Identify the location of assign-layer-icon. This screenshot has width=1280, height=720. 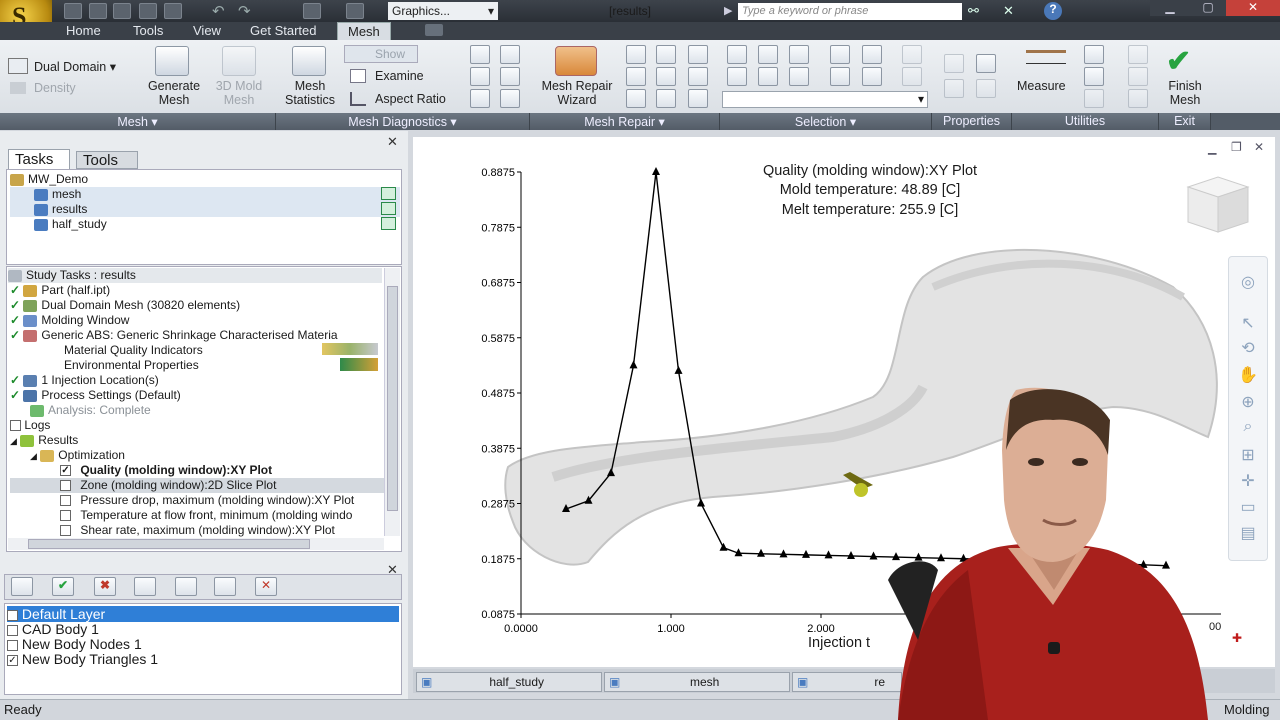
(225, 586).